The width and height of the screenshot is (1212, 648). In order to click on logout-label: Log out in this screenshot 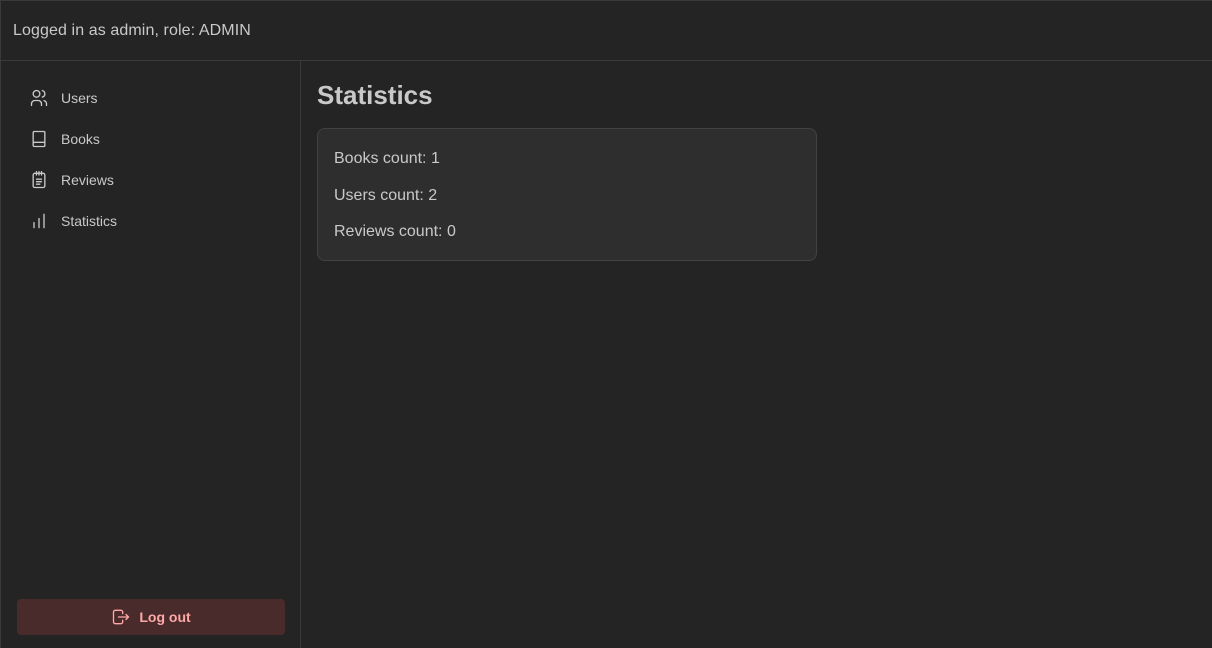, I will do `click(165, 617)`.